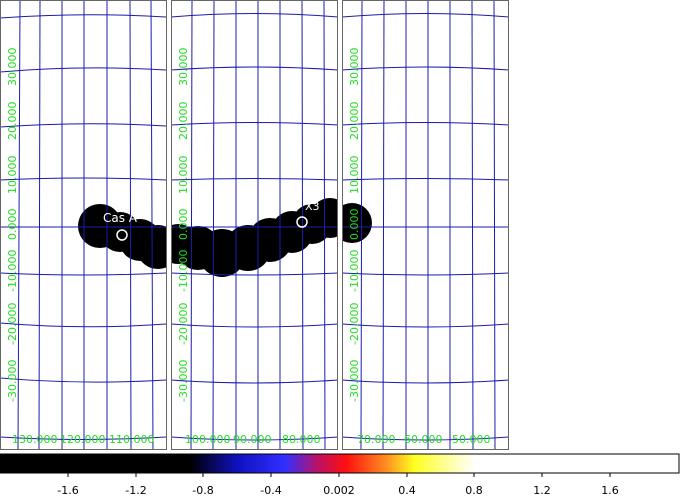  I want to click on lon-label: 130.000, so click(35, 439).